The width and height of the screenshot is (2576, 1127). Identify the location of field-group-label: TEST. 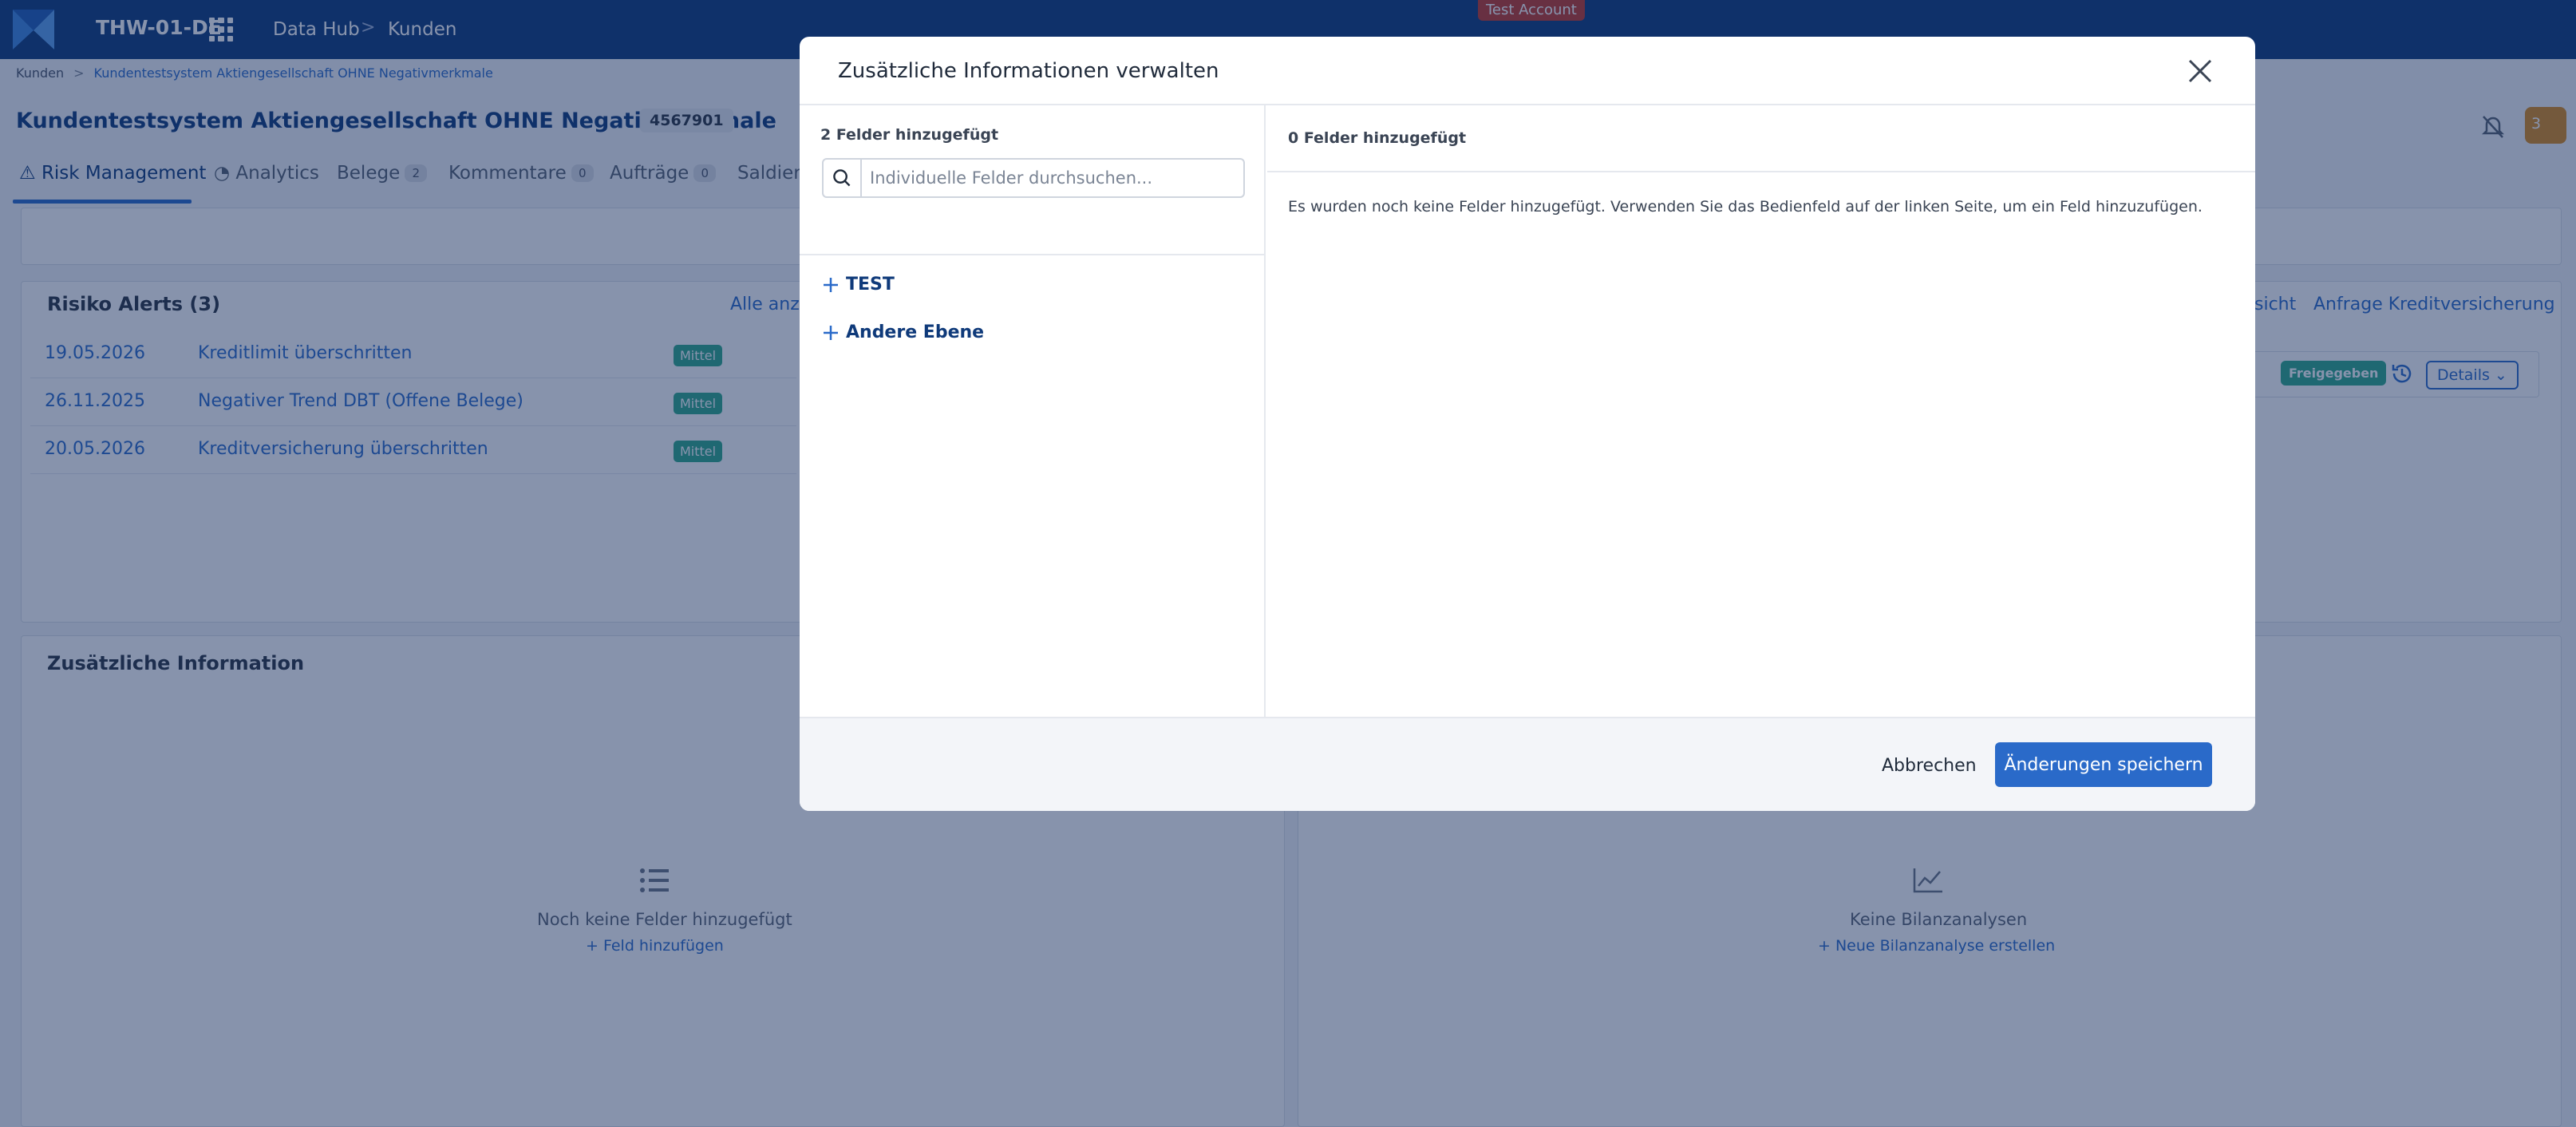
(870, 285).